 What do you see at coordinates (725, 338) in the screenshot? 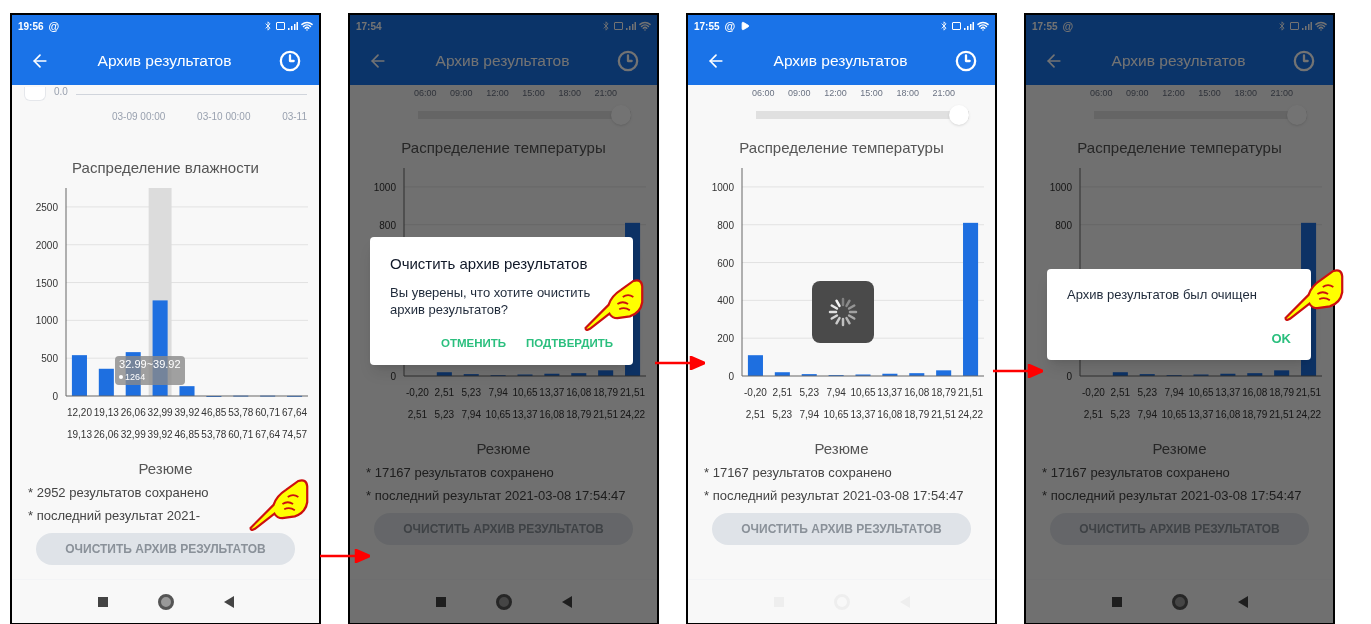
I see `axis-tick-label: 200` at bounding box center [725, 338].